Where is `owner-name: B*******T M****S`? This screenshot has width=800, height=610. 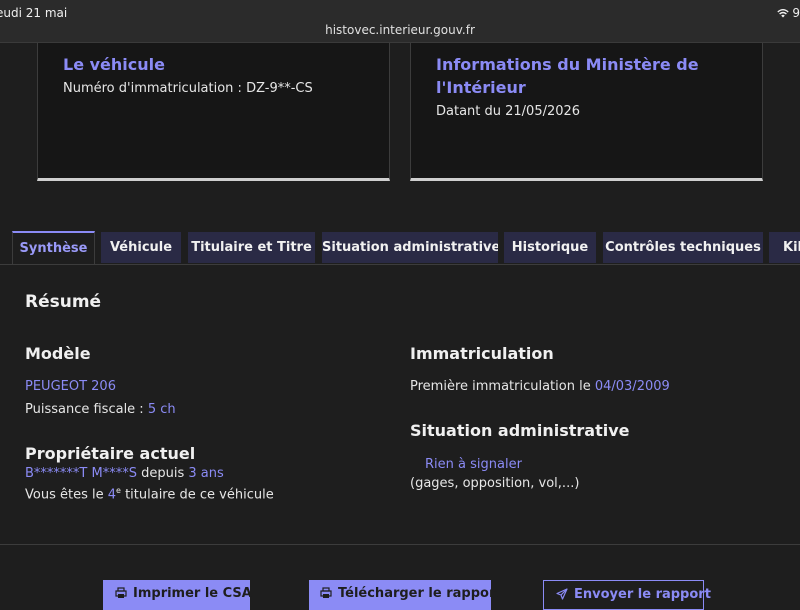 owner-name: B*******T M****S is located at coordinates (81, 473).